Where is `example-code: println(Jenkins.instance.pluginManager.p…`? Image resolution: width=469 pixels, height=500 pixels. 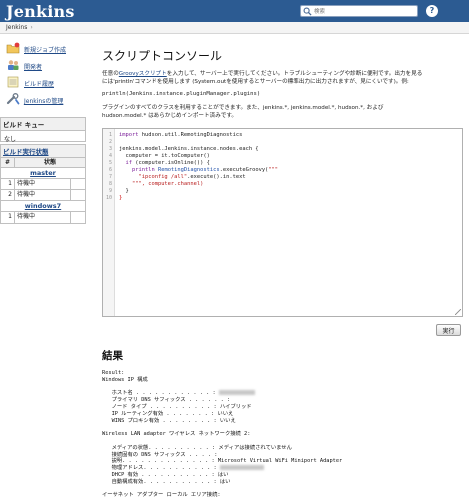 example-code: println(Jenkins.instance.pluginManager.p… is located at coordinates (181, 94).